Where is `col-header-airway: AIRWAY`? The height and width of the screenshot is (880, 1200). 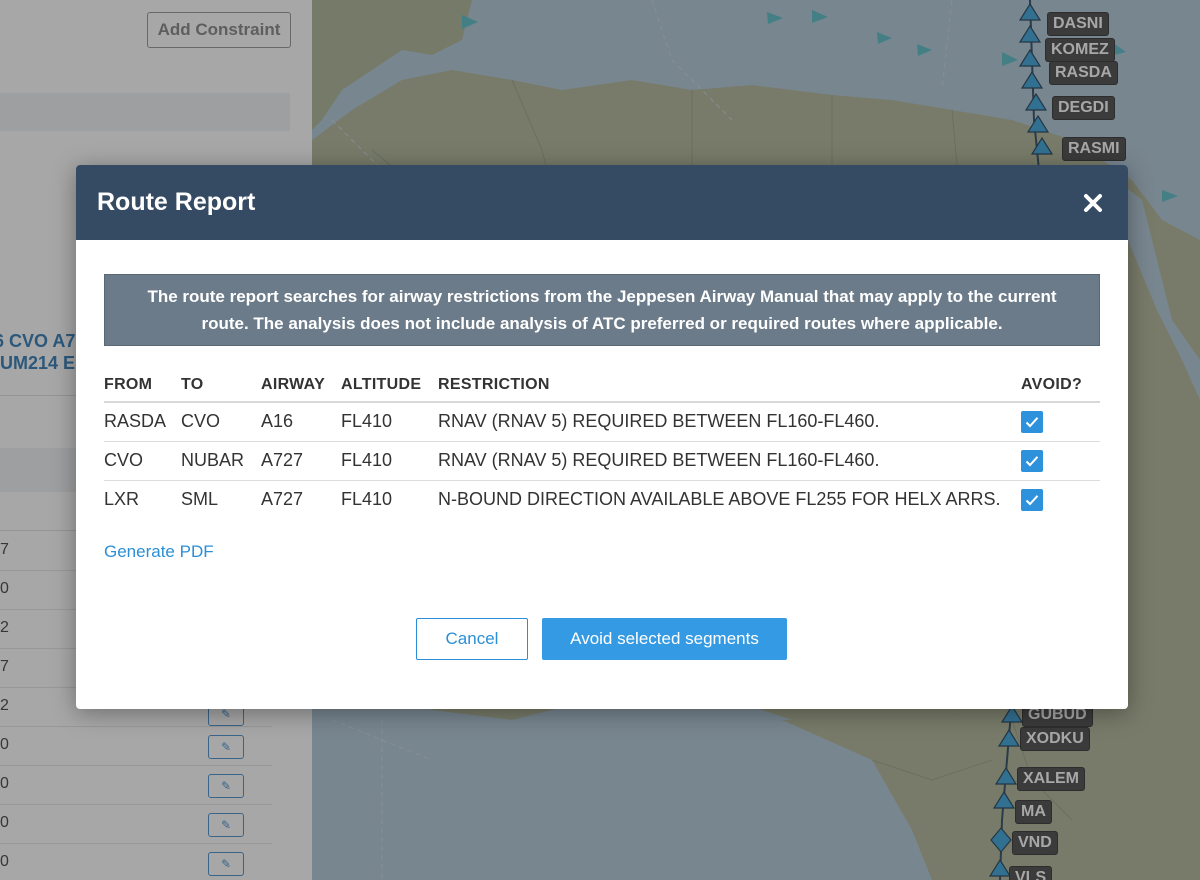 col-header-airway: AIRWAY is located at coordinates (301, 385).